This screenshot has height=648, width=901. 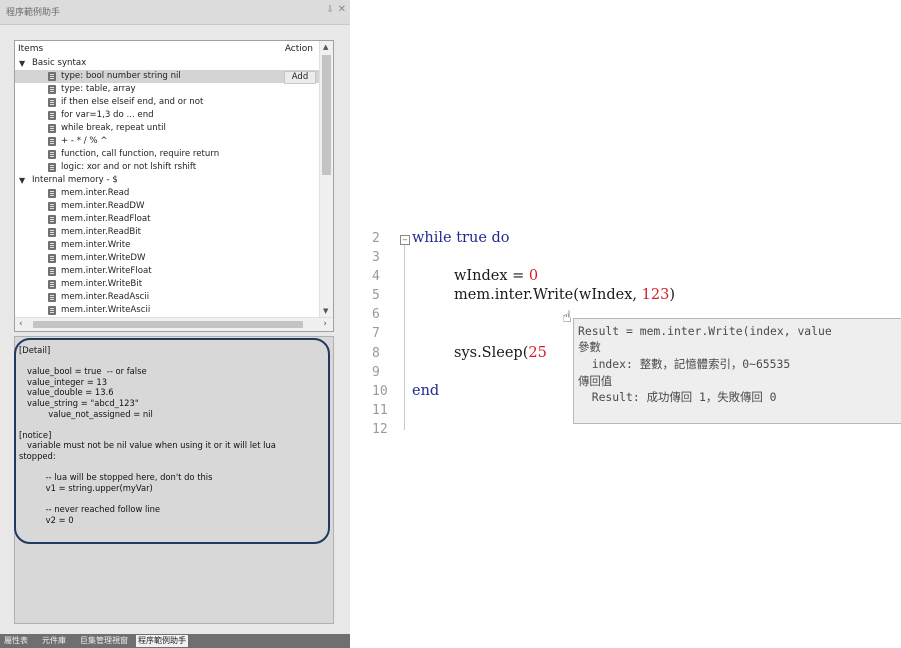 I want to click on group-label: Internal memory - $, so click(x=75, y=180).